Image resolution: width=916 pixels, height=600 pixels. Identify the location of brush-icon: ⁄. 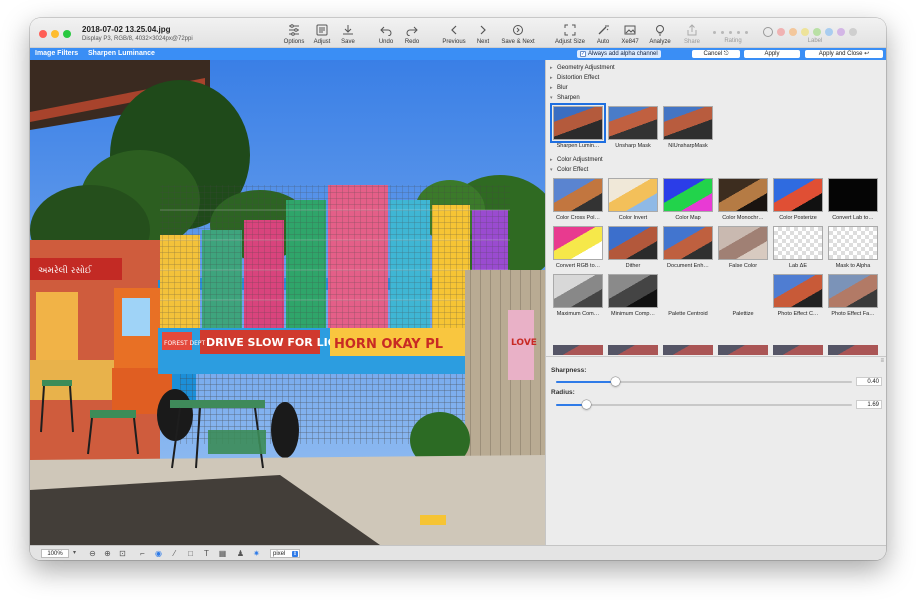
(174, 553).